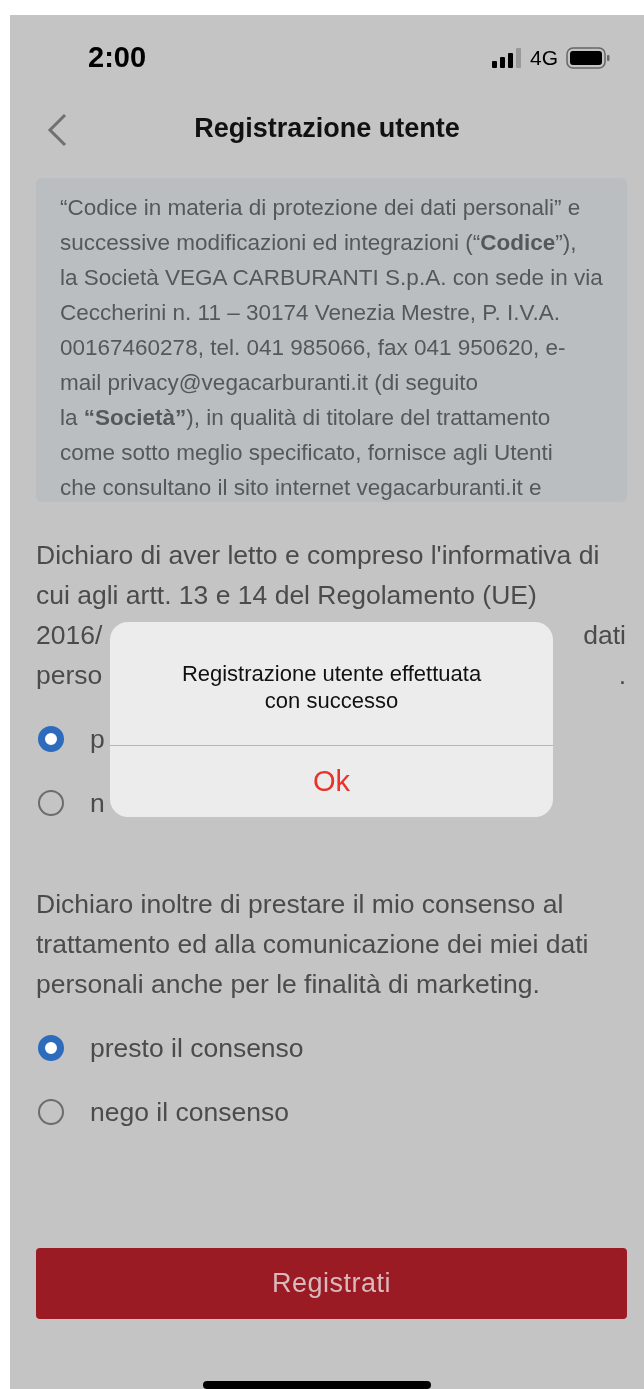 The width and height of the screenshot is (644, 1389). I want to click on network-label: 4G, so click(544, 57).